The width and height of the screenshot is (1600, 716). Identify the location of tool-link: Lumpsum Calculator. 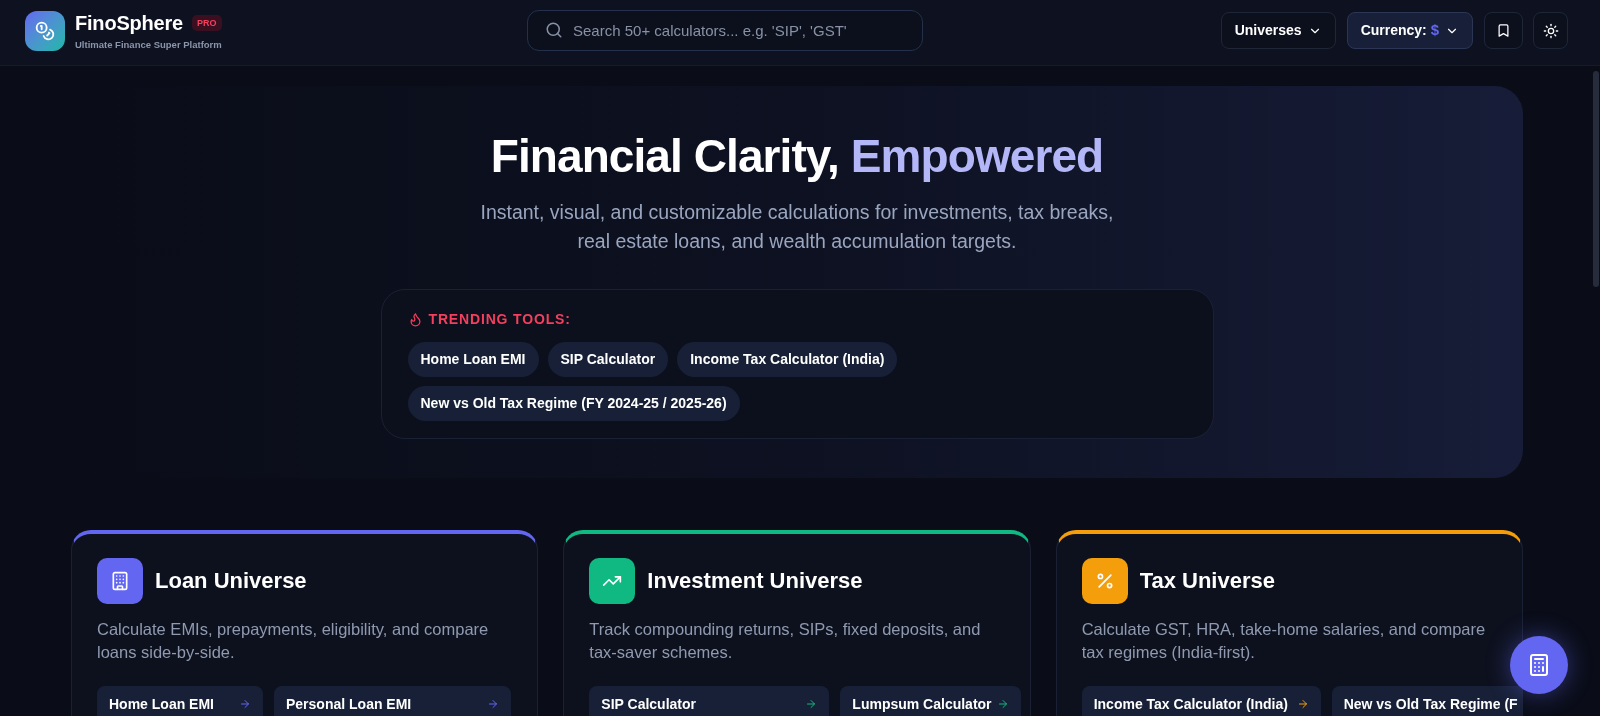
(931, 701).